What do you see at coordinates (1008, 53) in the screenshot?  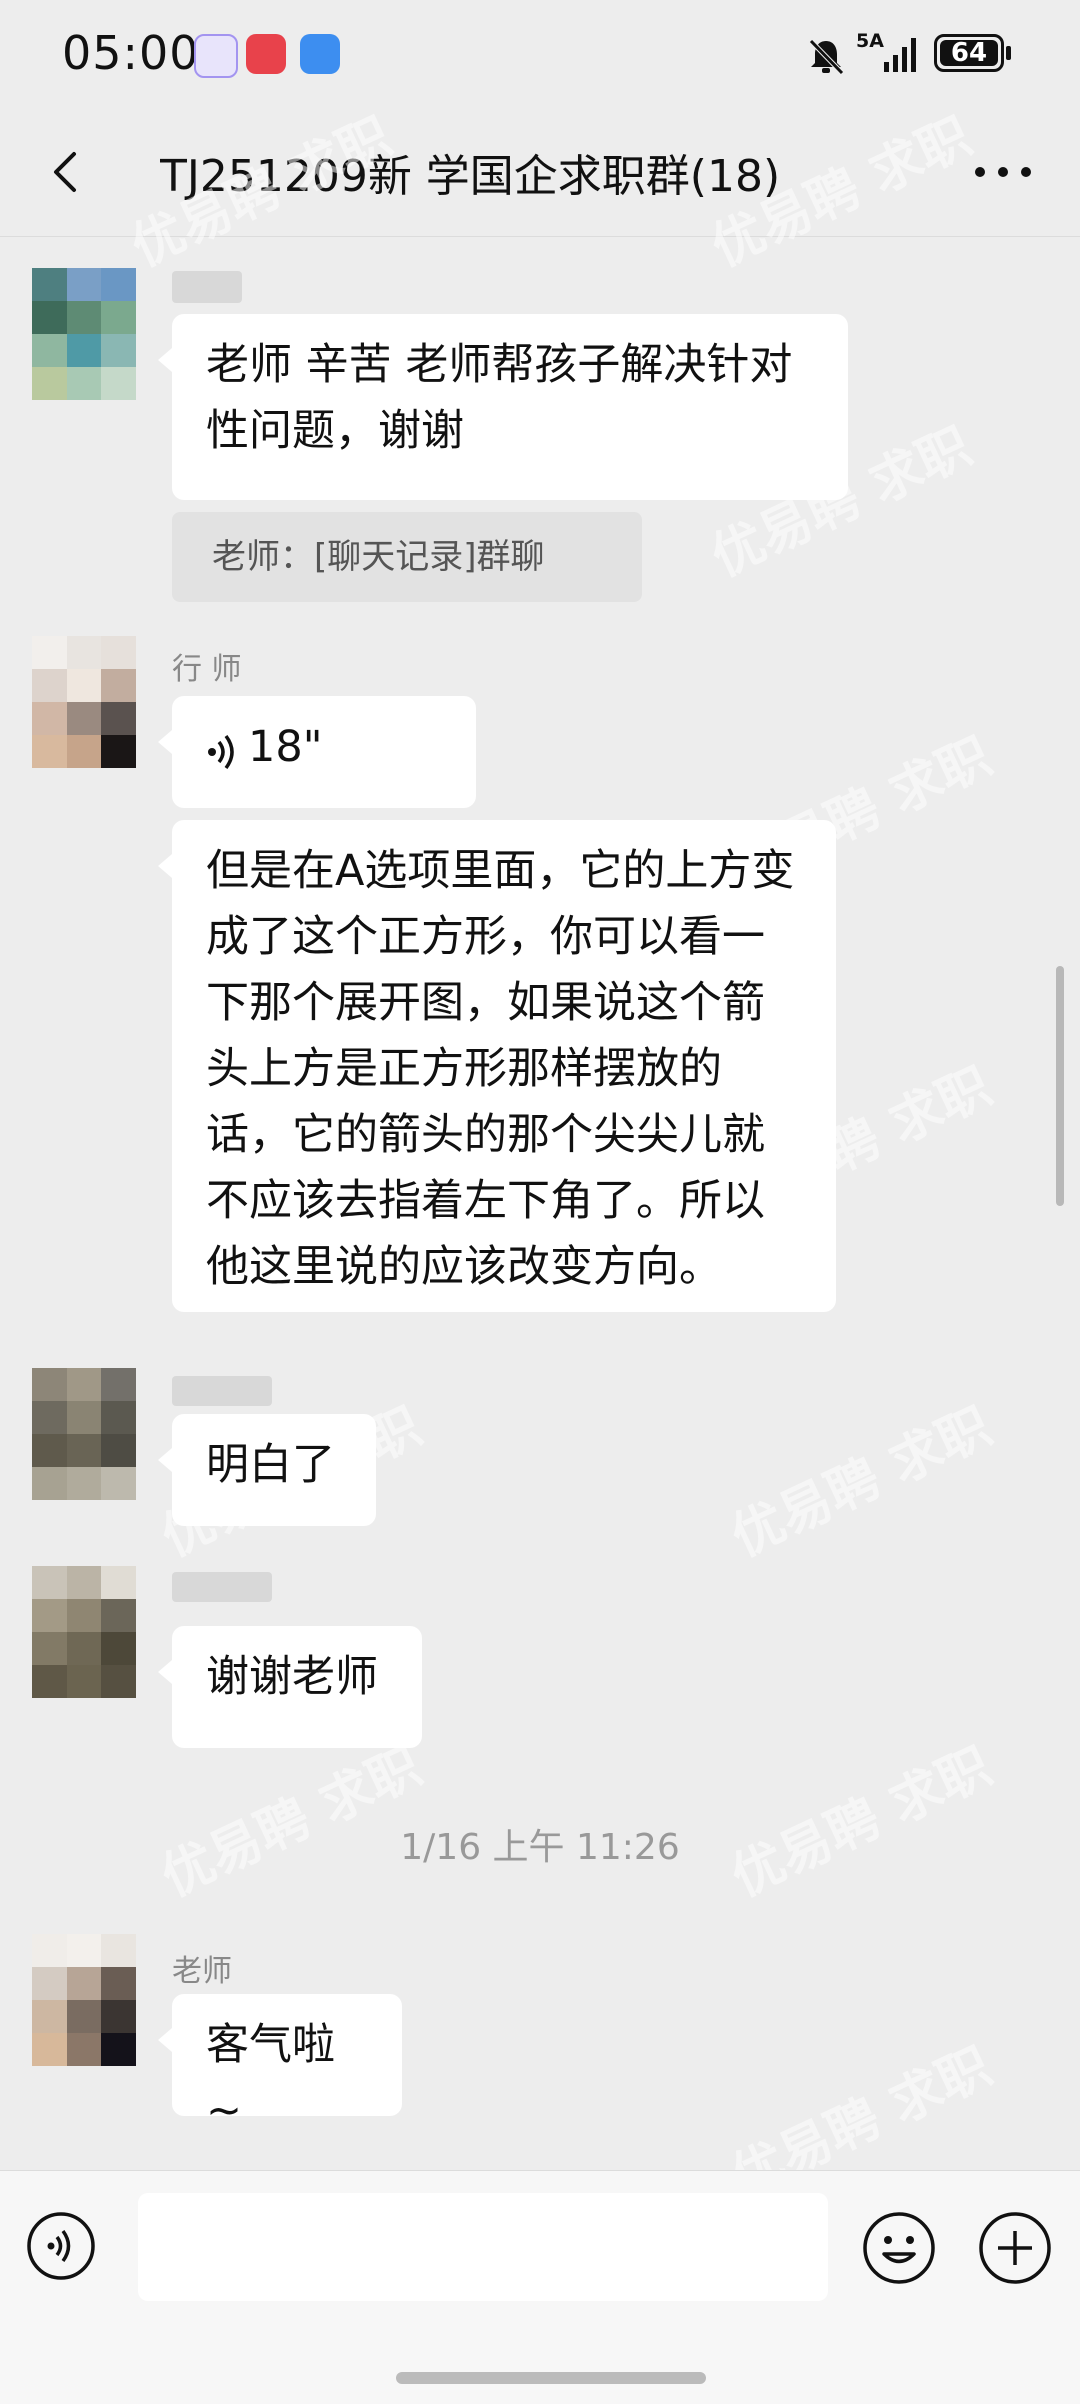 I see `battery-tip` at bounding box center [1008, 53].